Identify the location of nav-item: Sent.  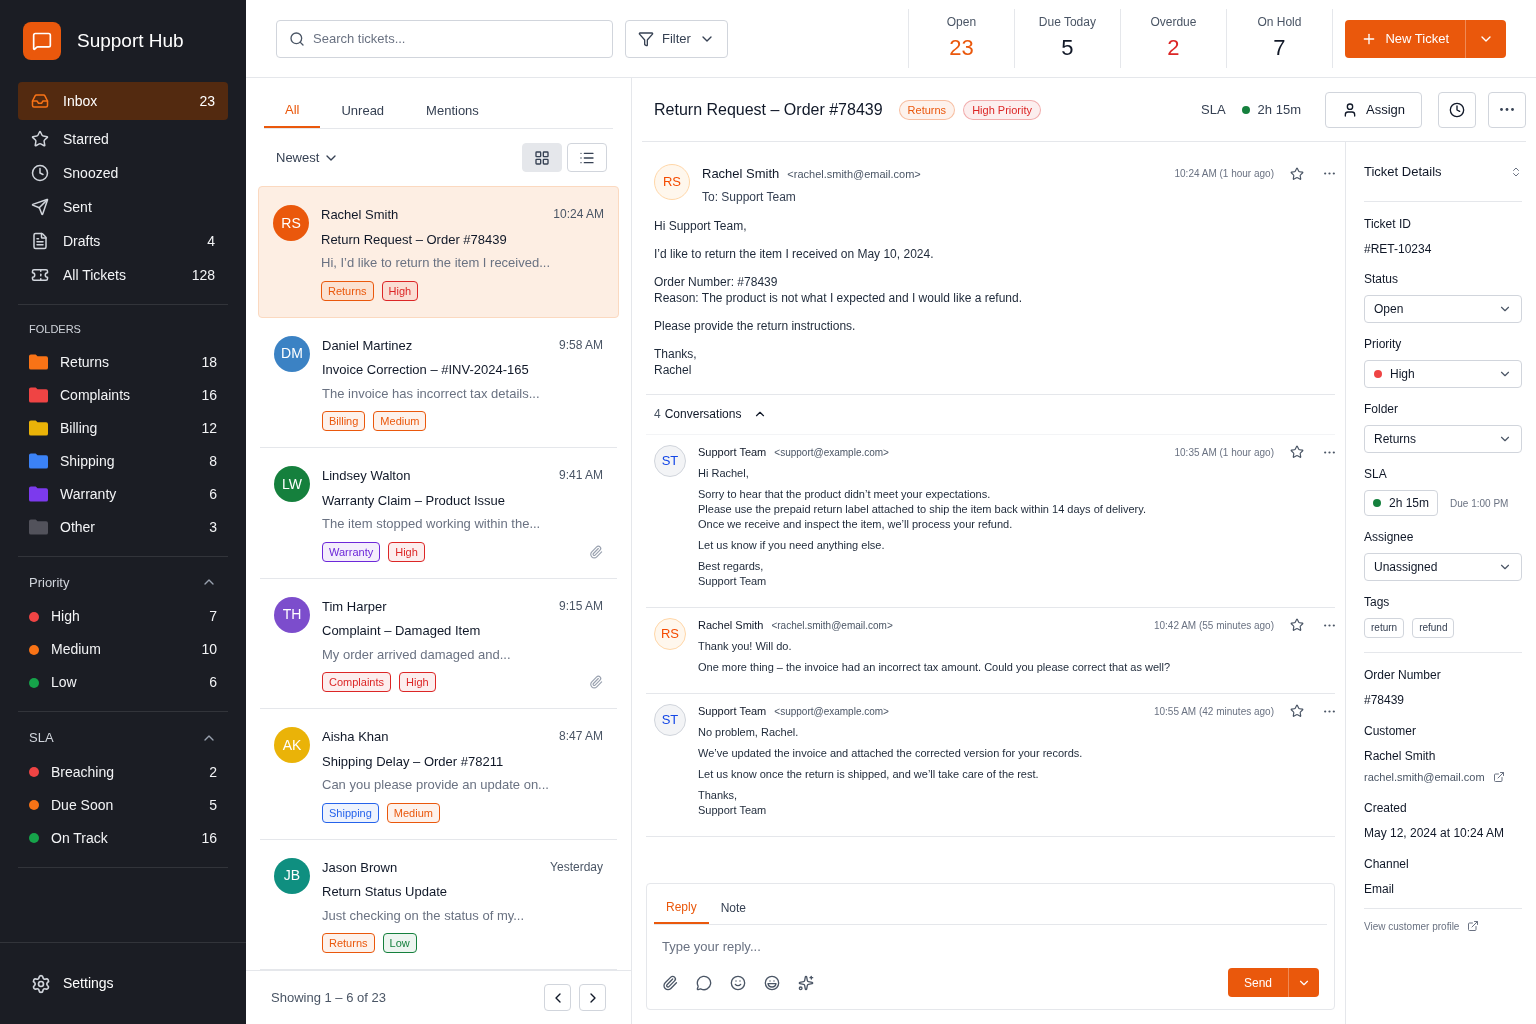
(123, 207).